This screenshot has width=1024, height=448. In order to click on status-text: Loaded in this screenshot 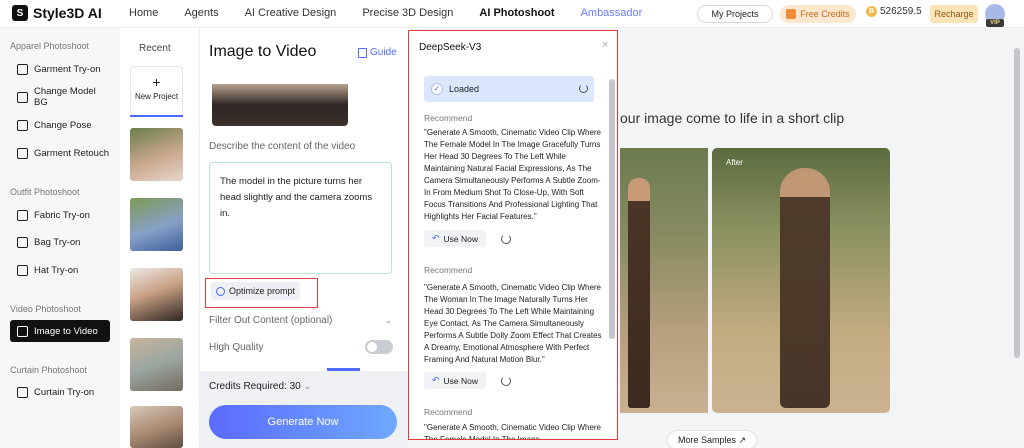, I will do `click(464, 89)`.